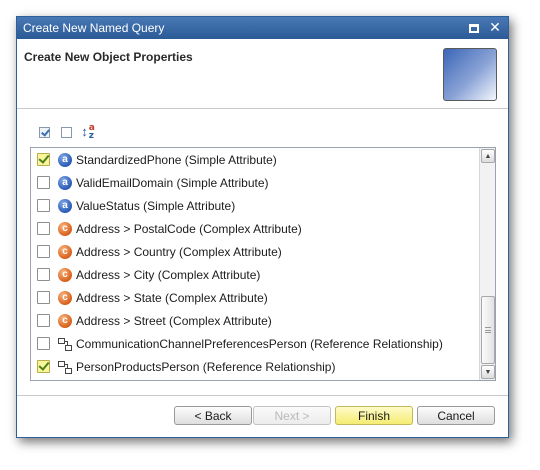  I want to click on cancel-button: Cancel, so click(456, 415).